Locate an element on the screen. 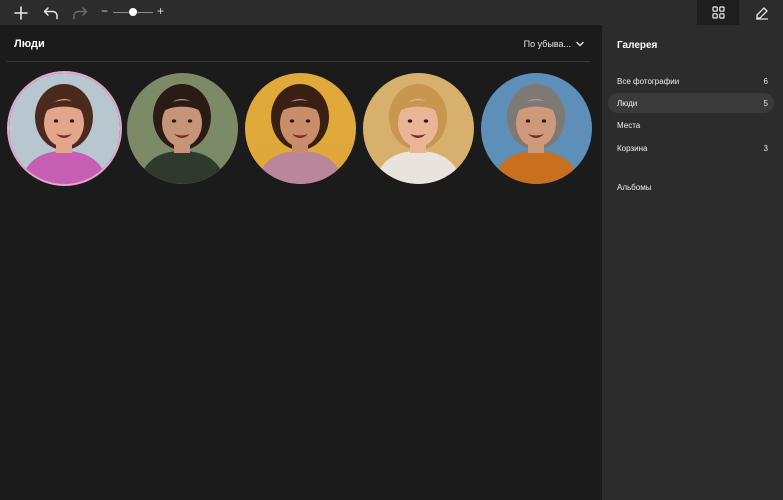 This screenshot has width=783, height=500. sidebar-item-all-photos: Все фотографии 6 is located at coordinates (691, 81).